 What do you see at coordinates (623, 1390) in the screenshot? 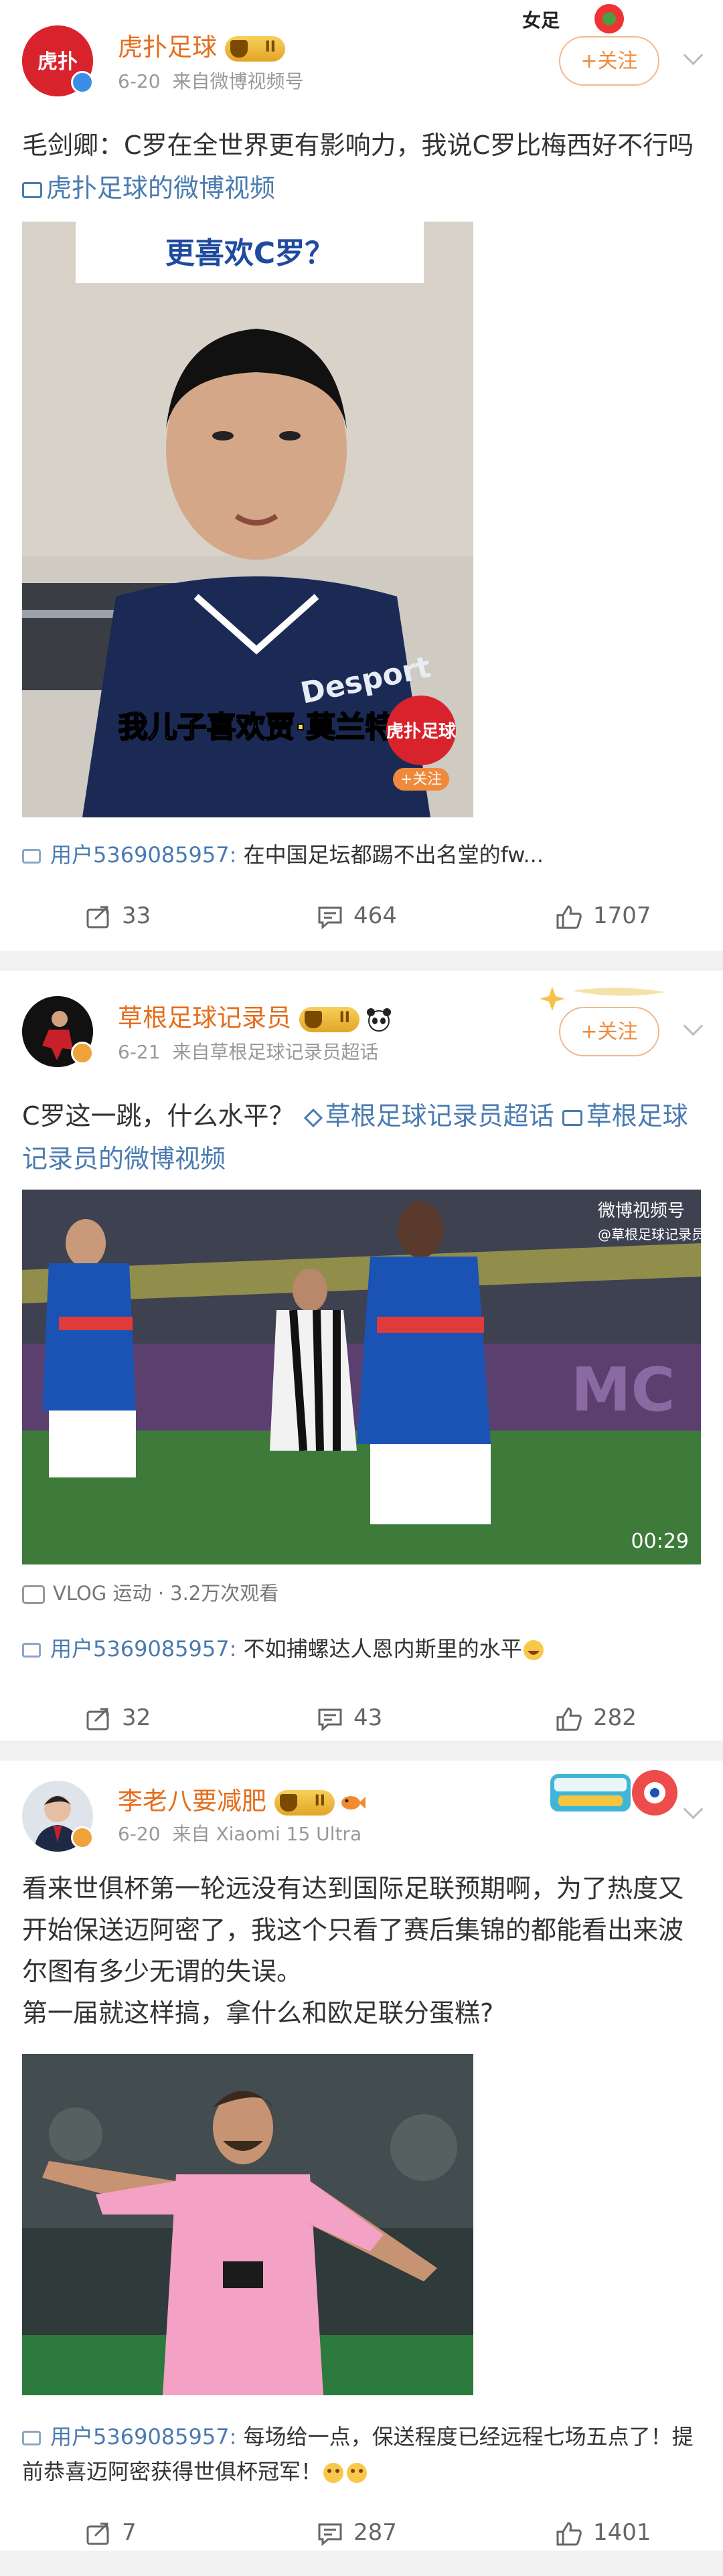
I see `svg-text: MC` at bounding box center [623, 1390].